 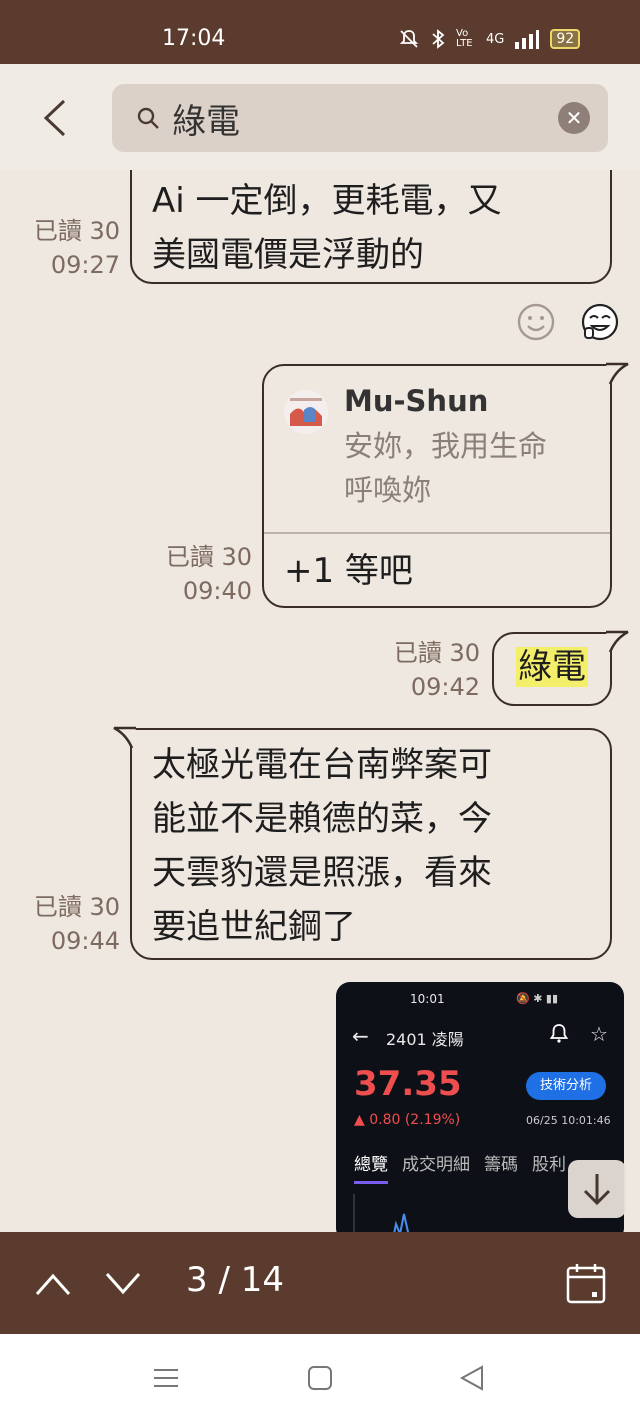 What do you see at coordinates (320, 1283) in the screenshot?
I see `search-results-bar: 3 / 14` at bounding box center [320, 1283].